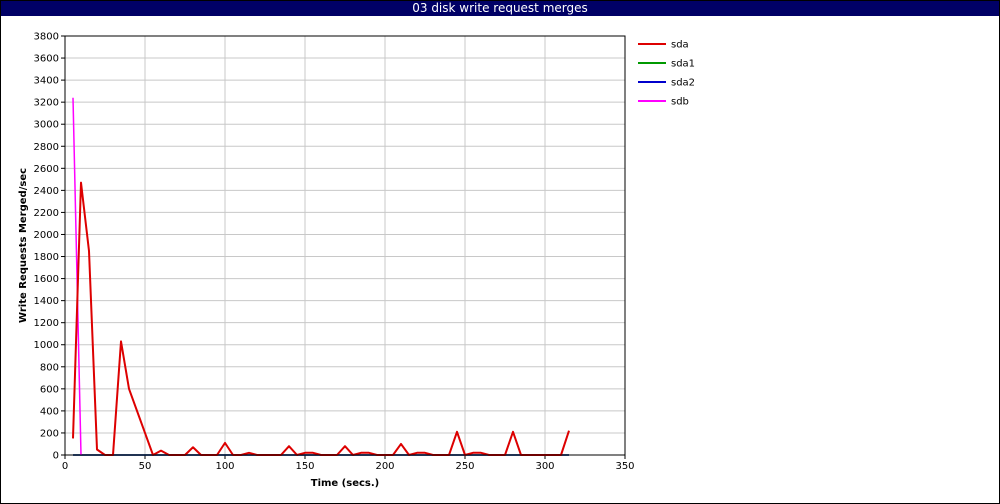  Describe the element at coordinates (46, 323) in the screenshot. I see `y-tick-label: 1200` at that location.